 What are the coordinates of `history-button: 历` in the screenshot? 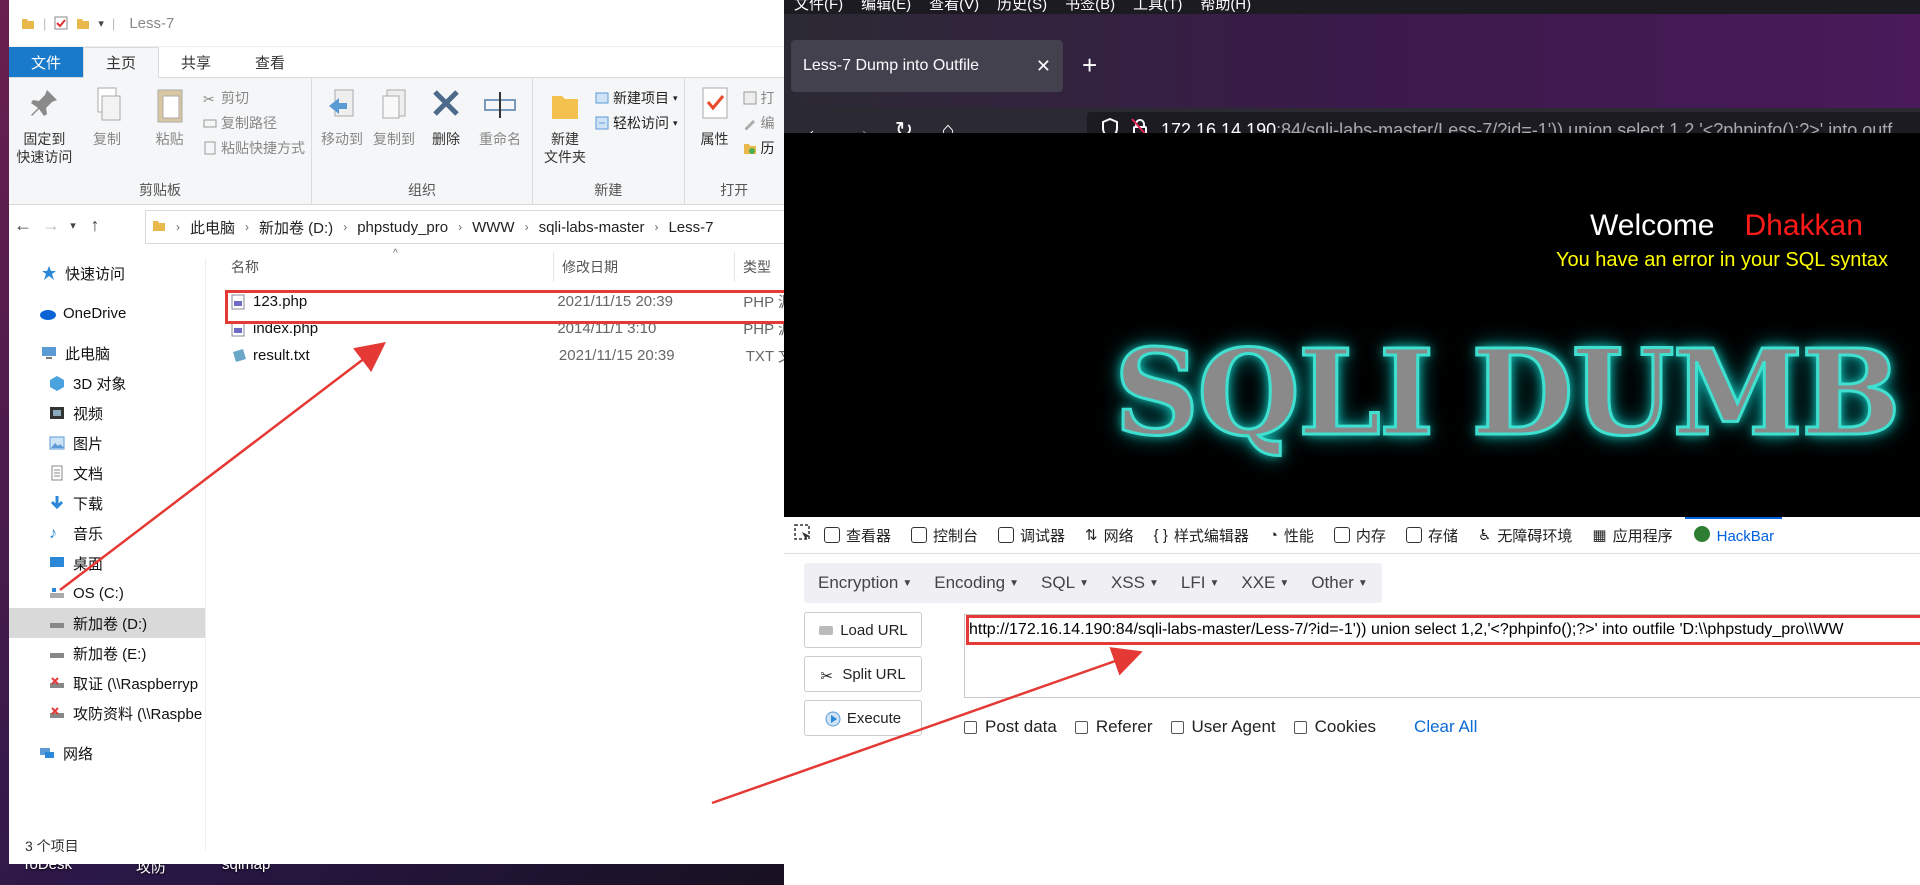 It's located at (759, 148).